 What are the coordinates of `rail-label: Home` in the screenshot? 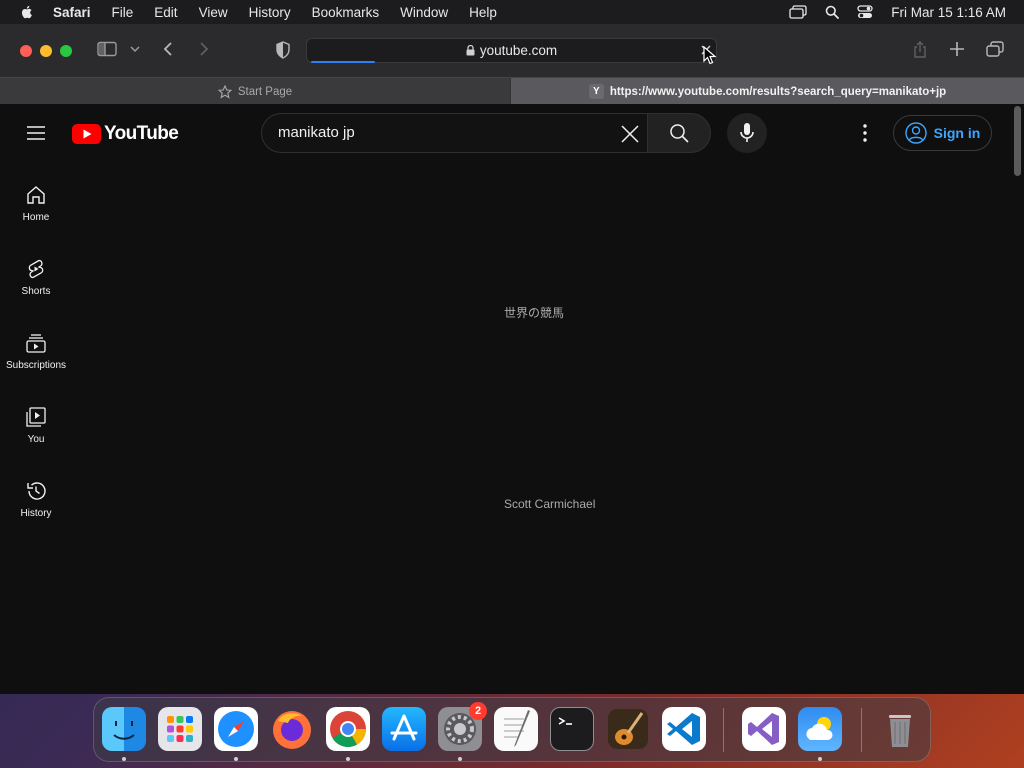 It's located at (36, 217).